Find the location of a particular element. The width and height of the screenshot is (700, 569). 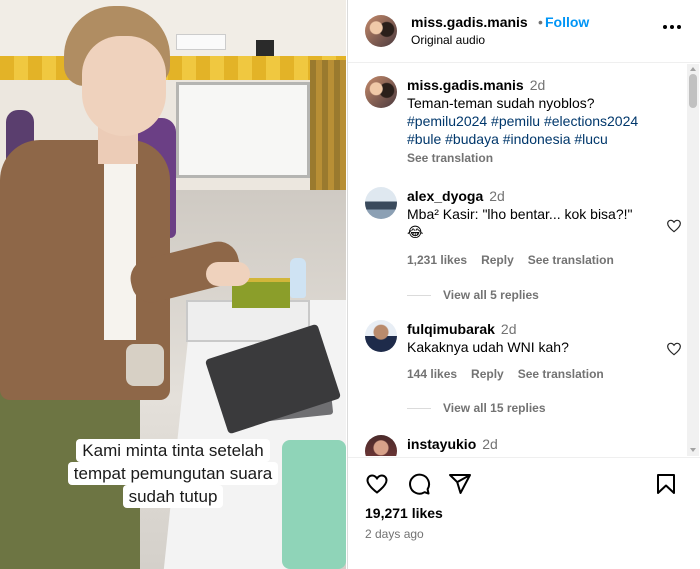

follow-button: Follow is located at coordinates (567, 22).